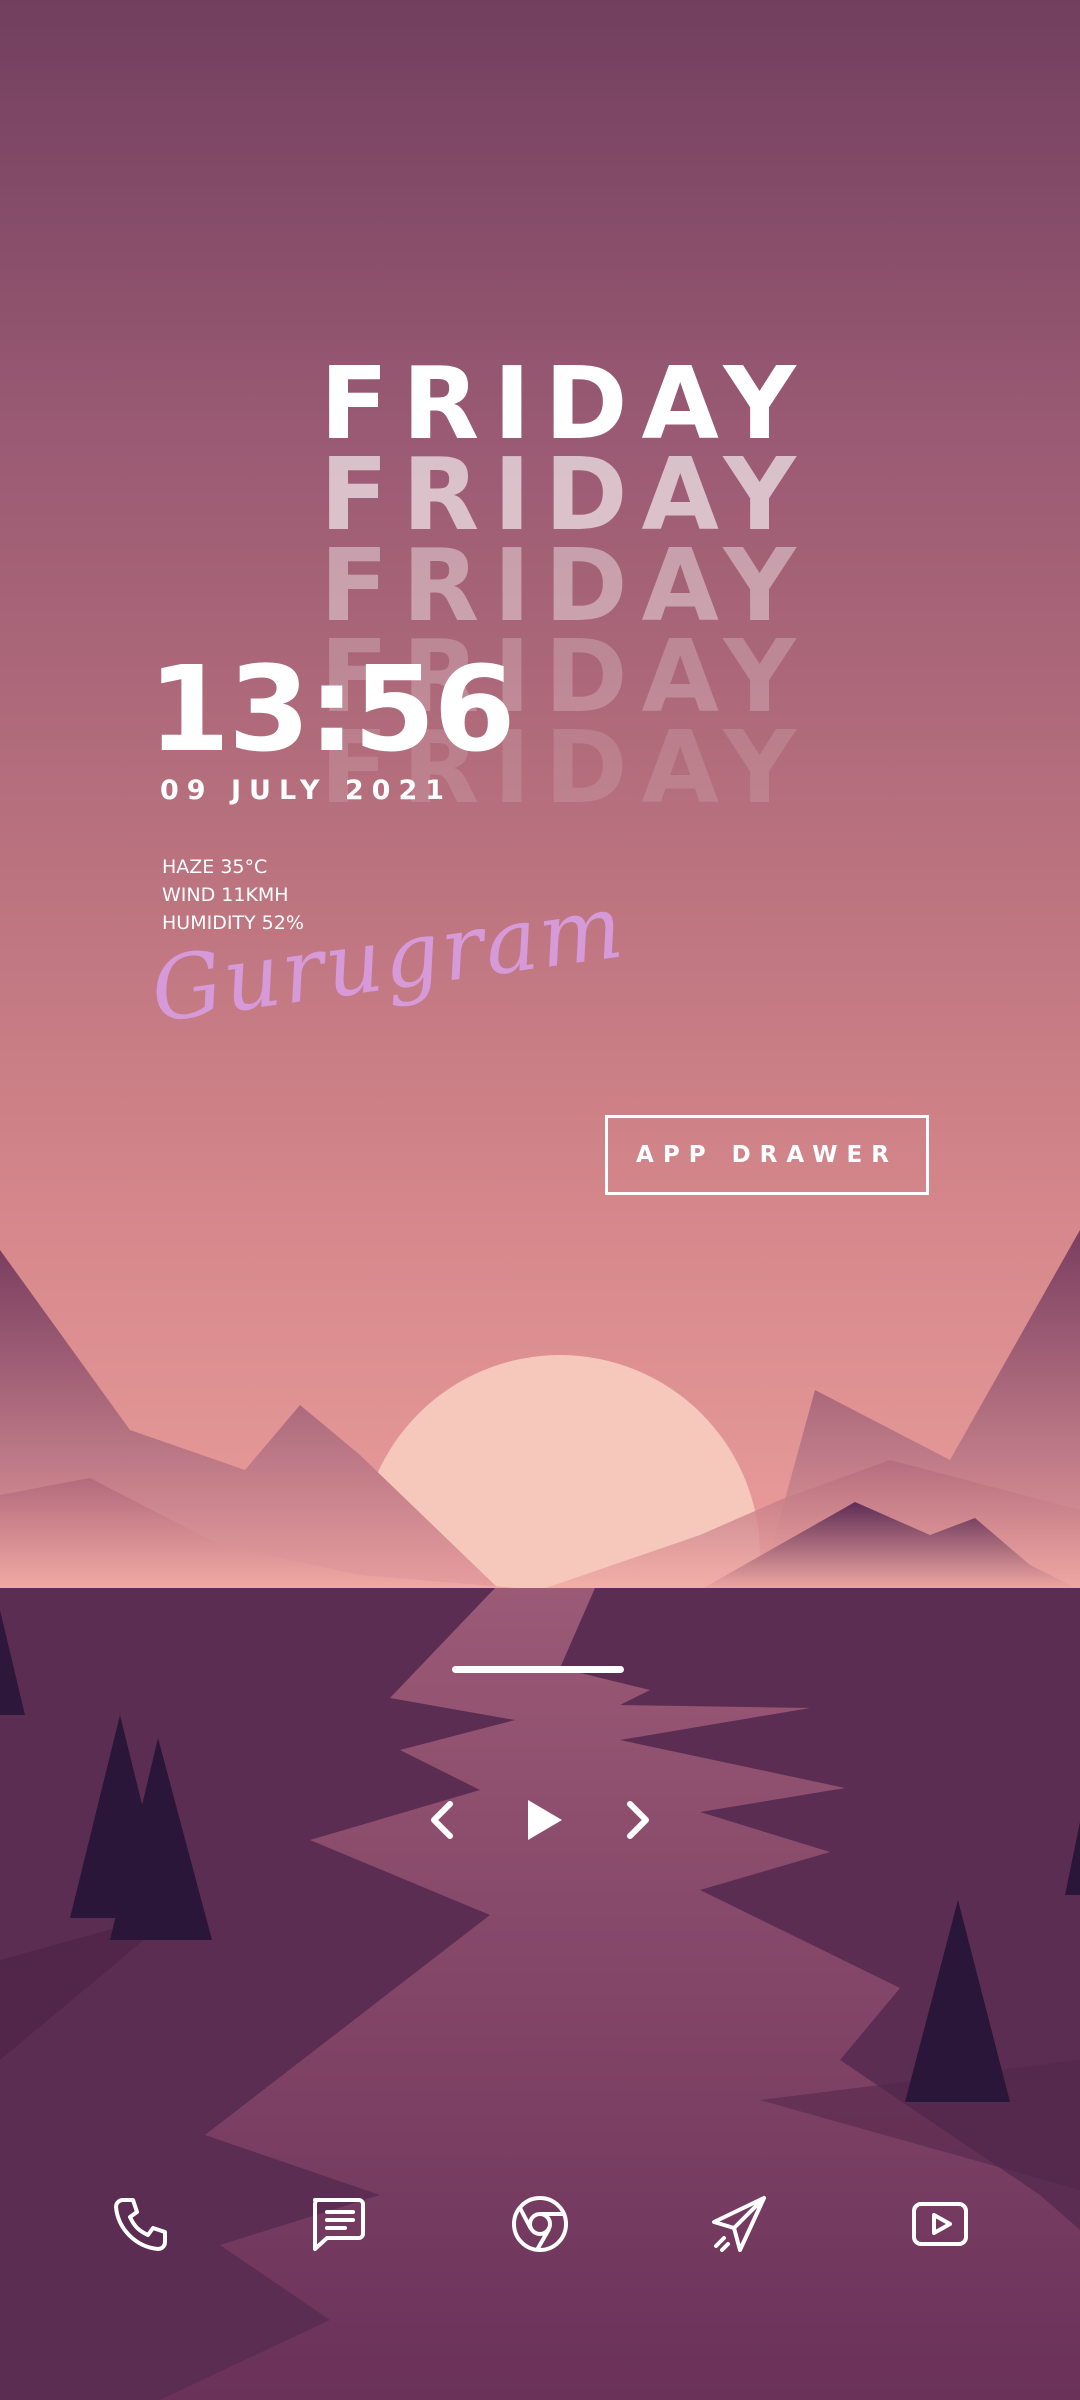 This screenshot has height=2400, width=1080. I want to click on phone-icon, so click(140, 2224).